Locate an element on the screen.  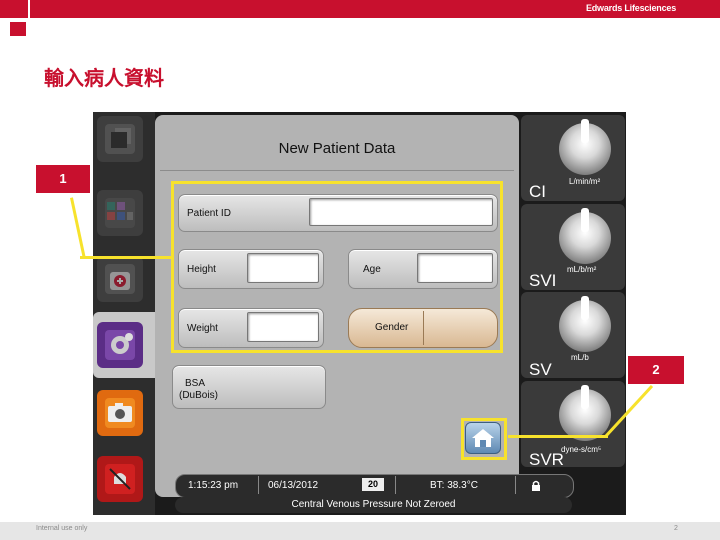
snapshot-button is located at coordinates (120, 413).